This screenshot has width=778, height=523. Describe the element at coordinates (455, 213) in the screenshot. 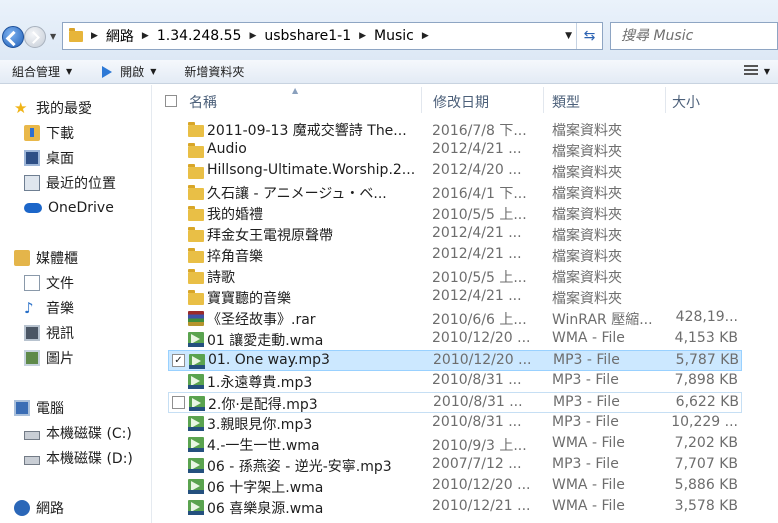

I see `file-row: 我的婚禮 2010/5/5 上... 檔案資料夾` at that location.